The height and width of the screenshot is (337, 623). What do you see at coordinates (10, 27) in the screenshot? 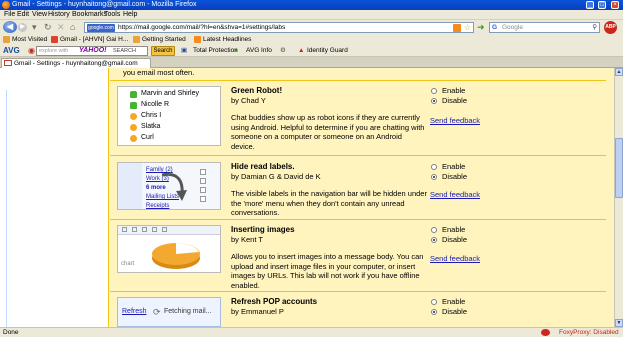
I see `back-button: ◀` at bounding box center [10, 27].